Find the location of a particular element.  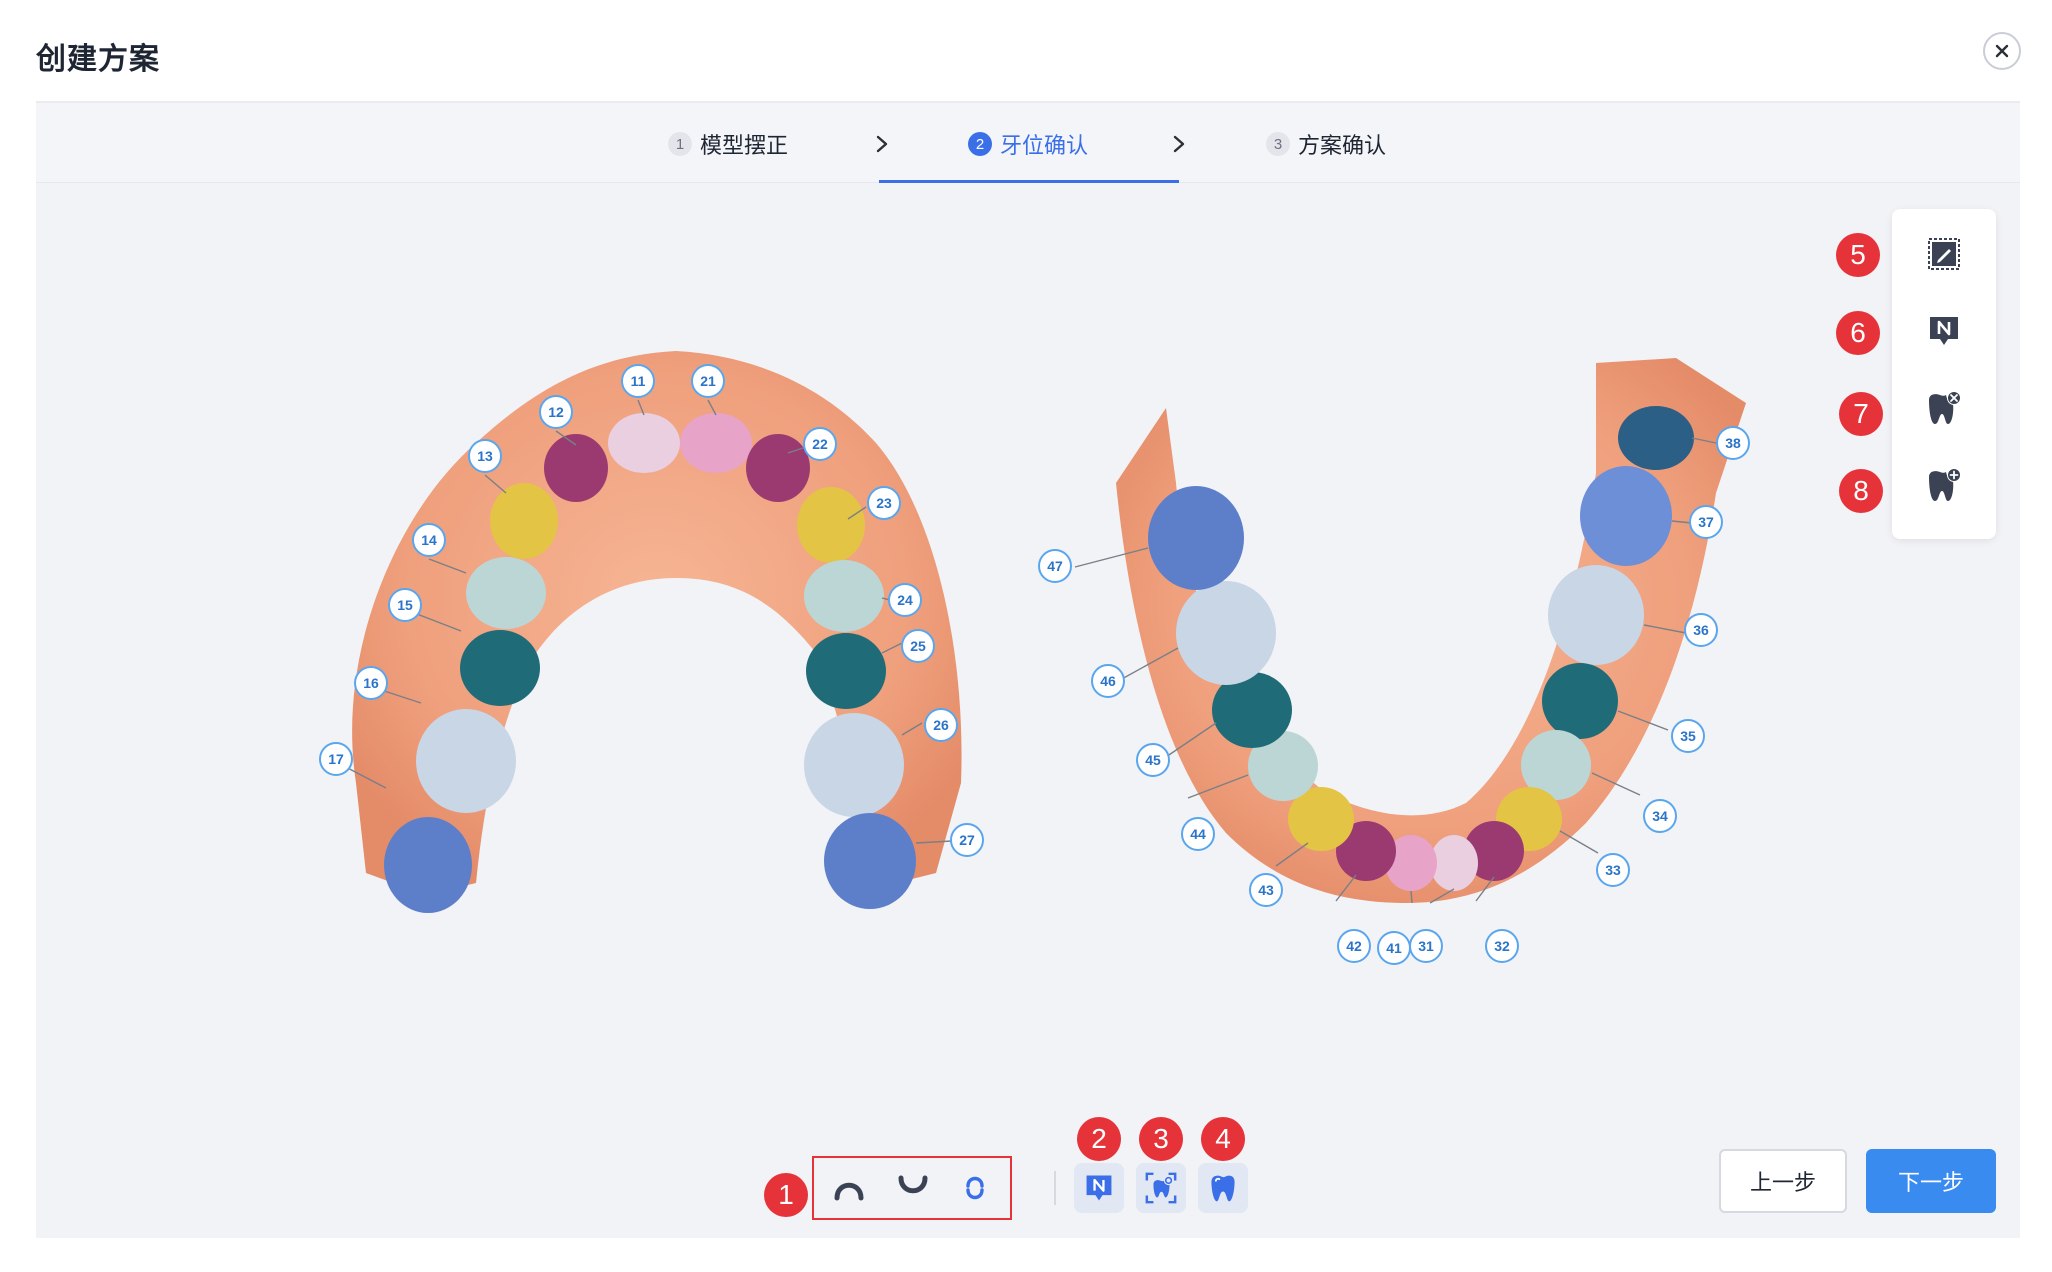

tooth-label-38: 38 is located at coordinates (1733, 443).